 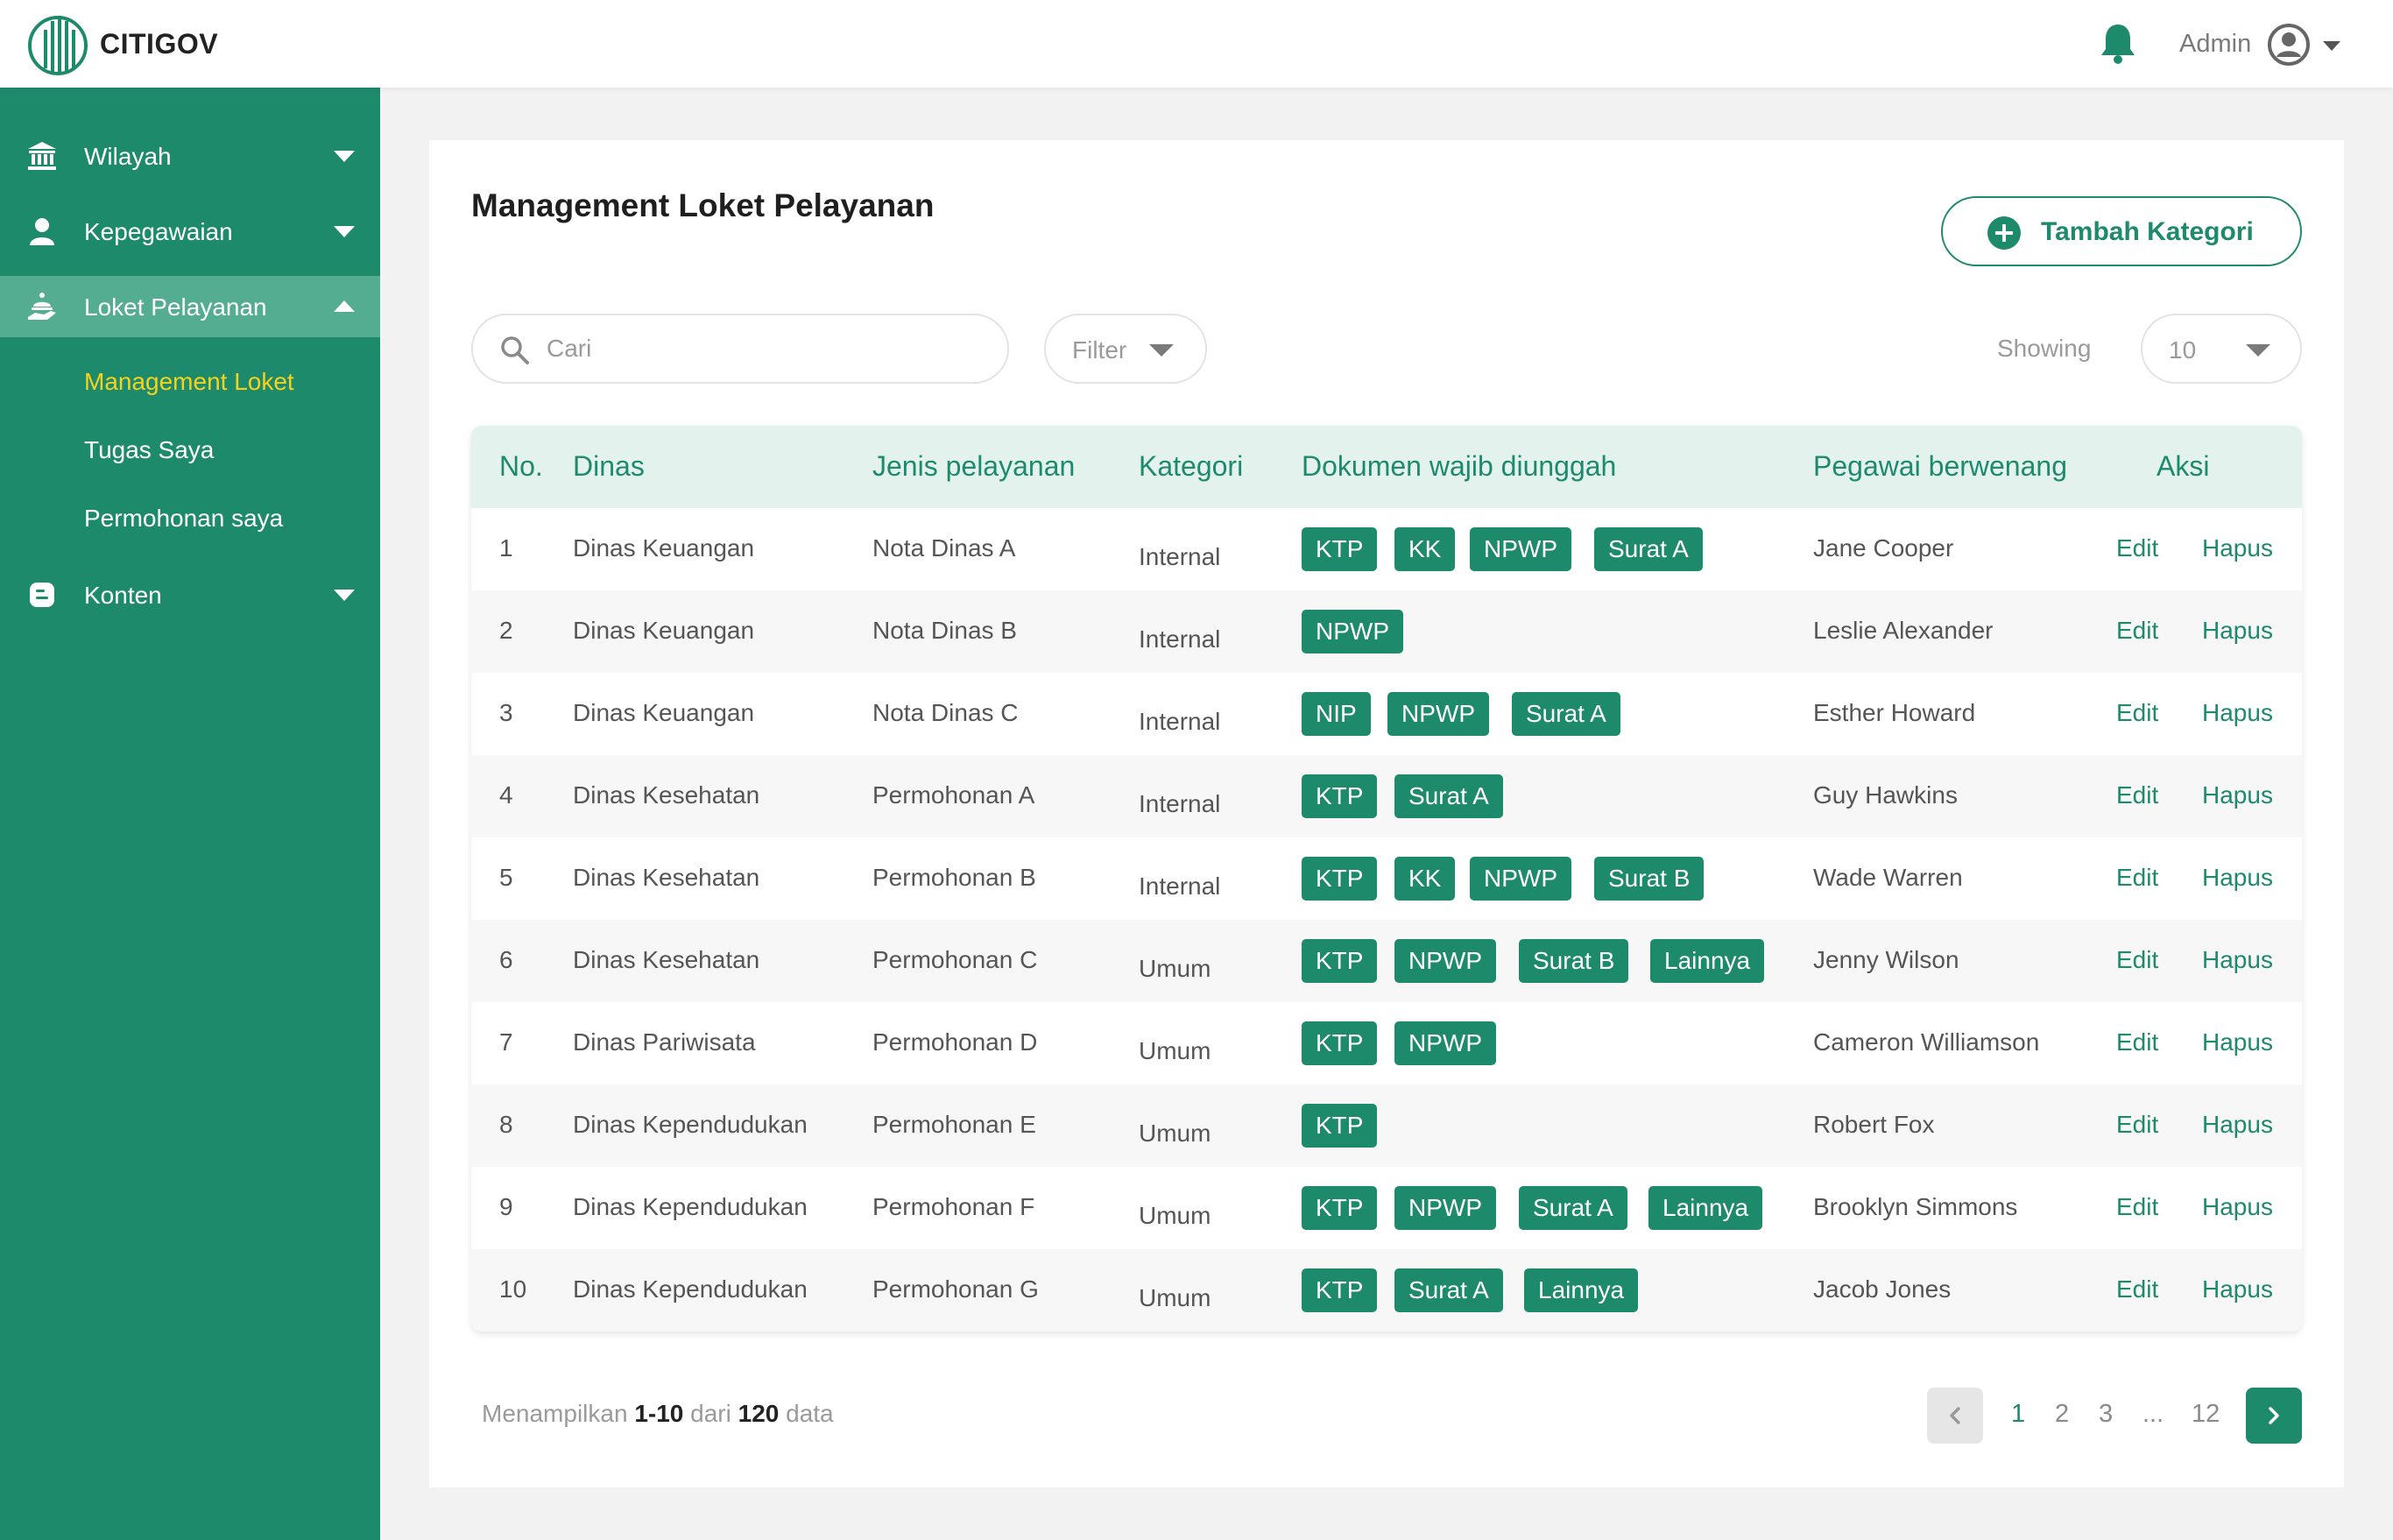 I want to click on sidebar-item-loket-pelayanan: Loket Pelayanan, so click(x=190, y=307).